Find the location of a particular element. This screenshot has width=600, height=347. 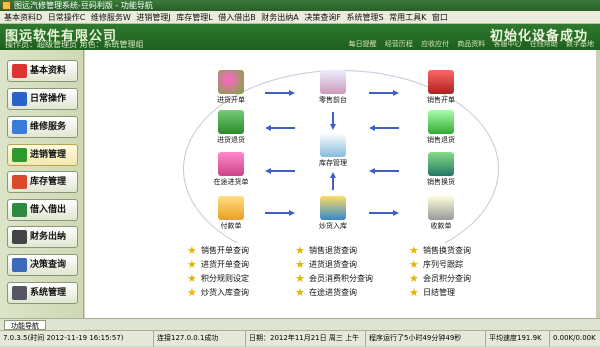

quick-link: ★ 序列号跟踪 is located at coordinates (436, 264).